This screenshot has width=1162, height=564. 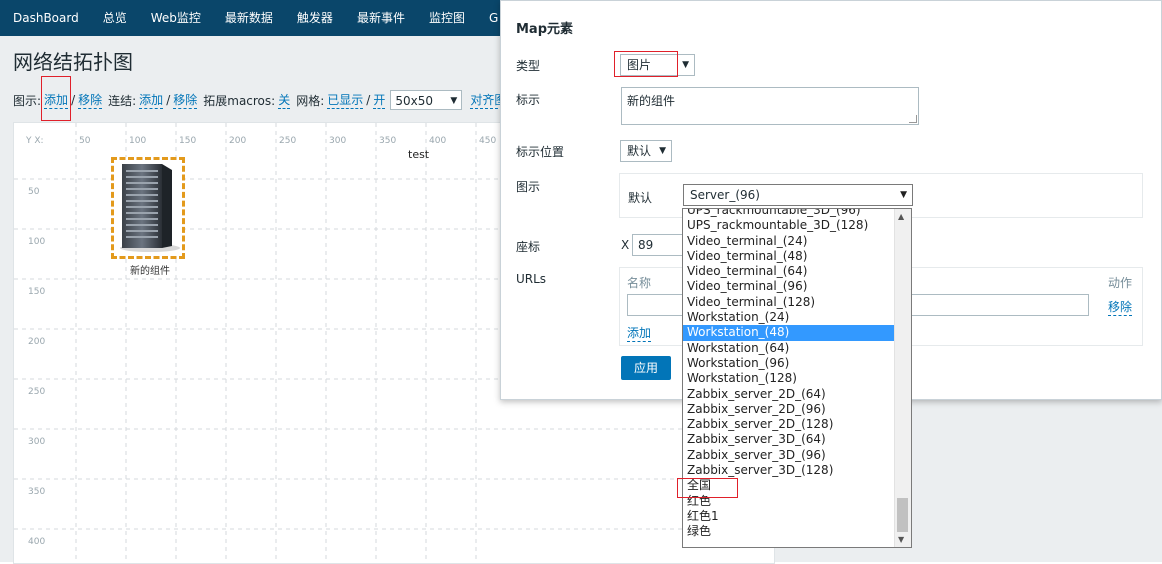 I want to click on nav-latest-events: 最新事件, so click(x=381, y=18).